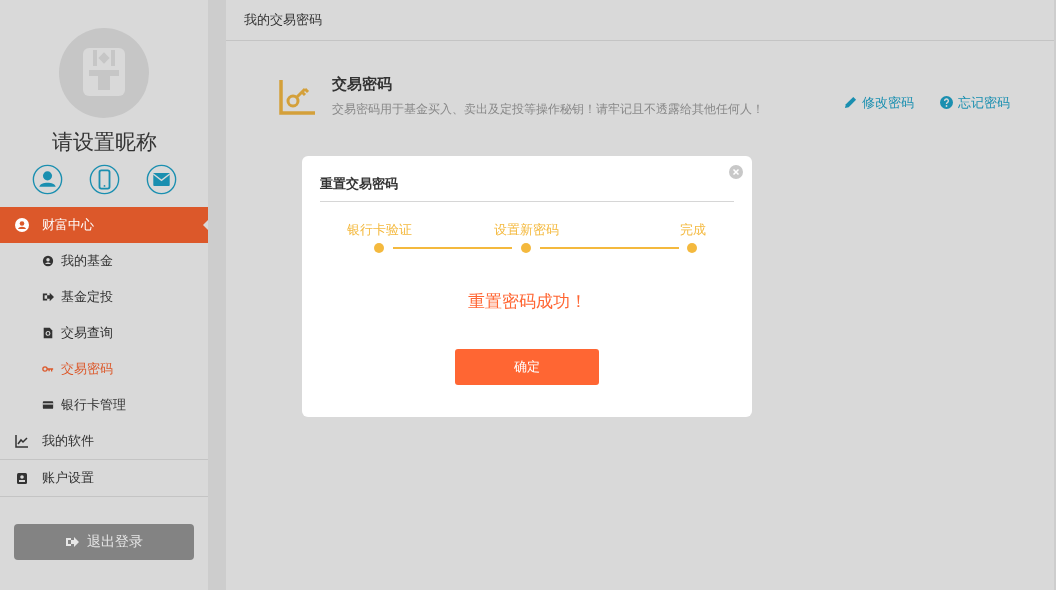 Image resolution: width=1056 pixels, height=590 pixels. Describe the element at coordinates (104, 261) in the screenshot. I see `submenu-item: 我的基金` at that location.